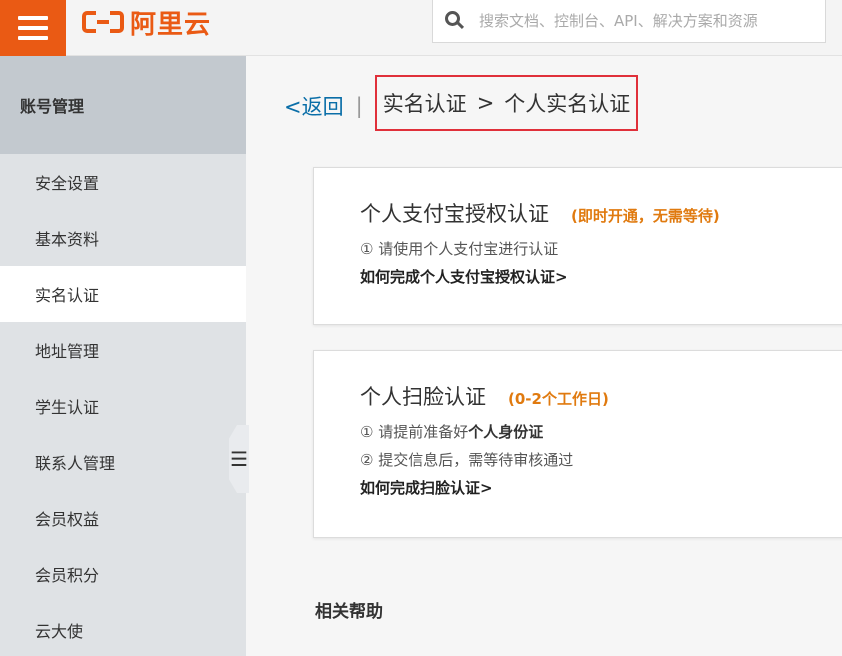 The image size is (842, 656). I want to click on sidebar-item-member-benefits: 会员权益, so click(123, 518).